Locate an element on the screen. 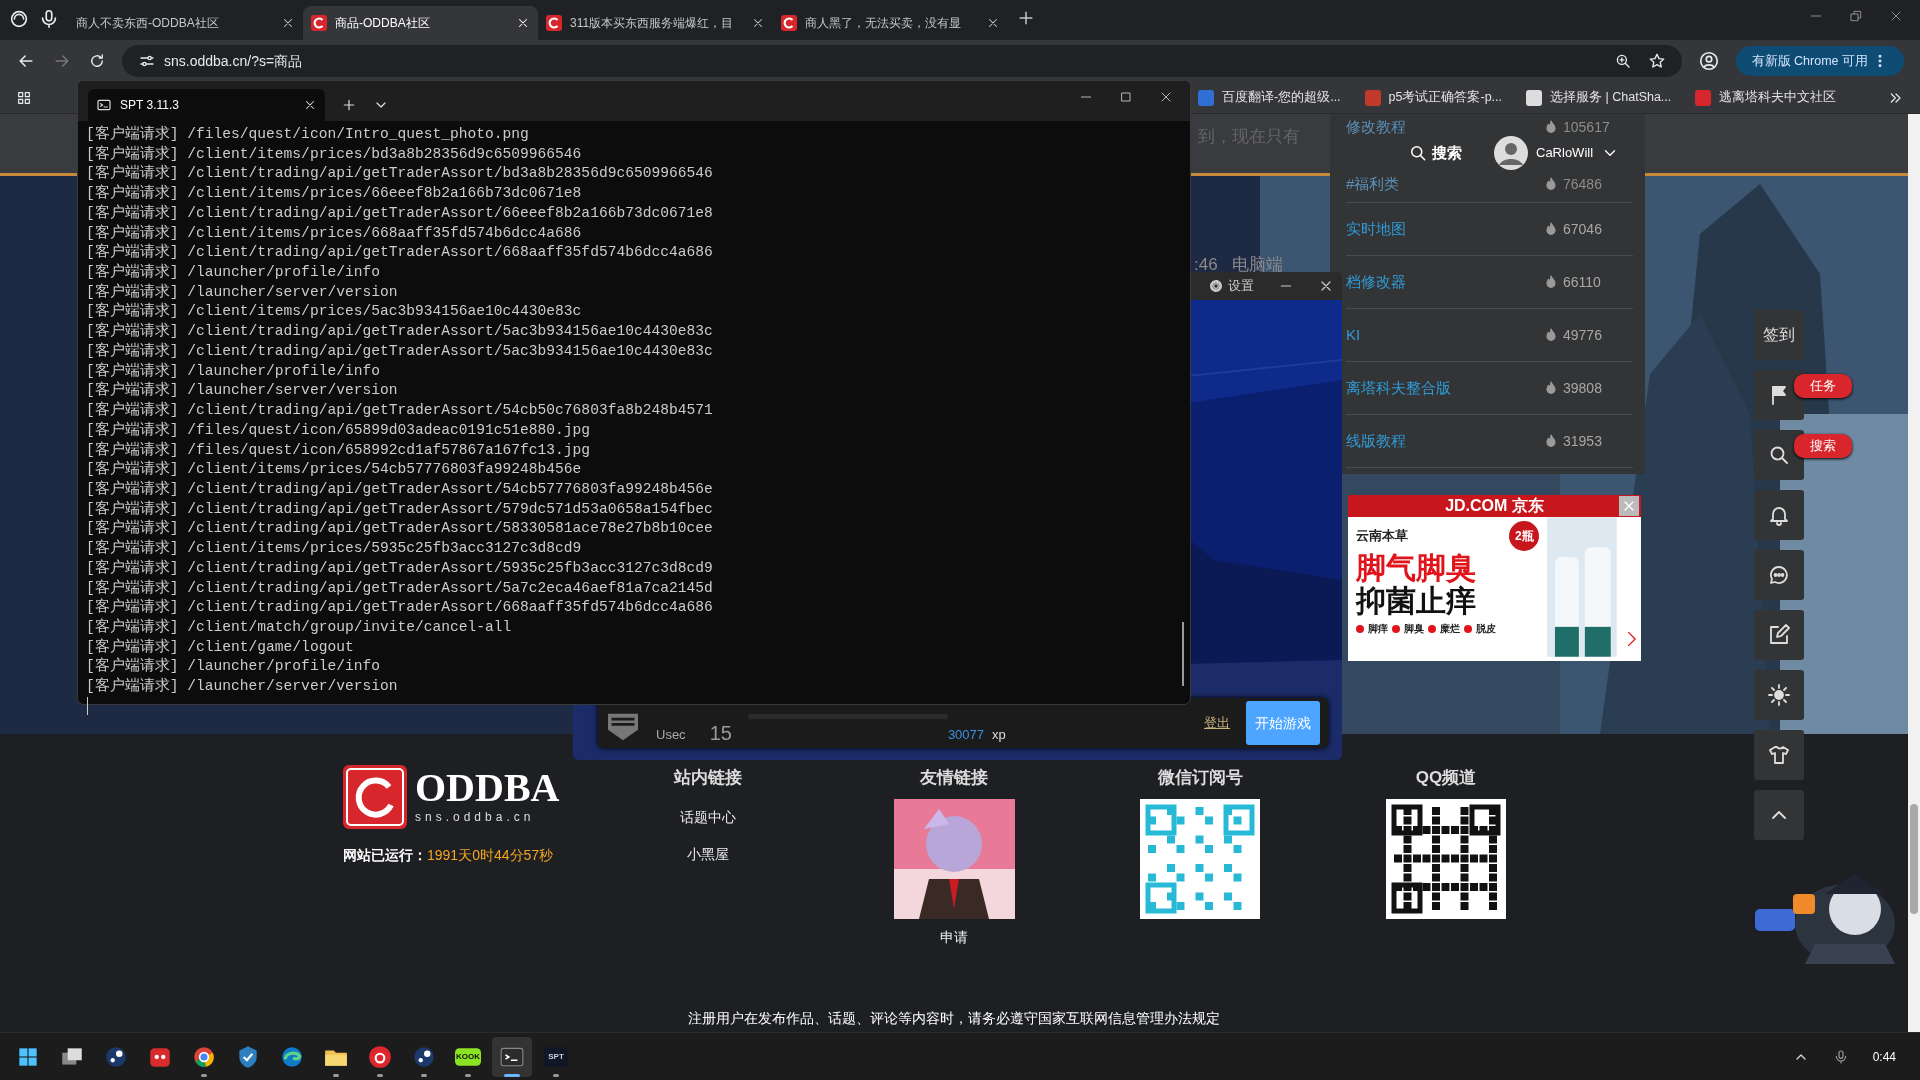 This screenshot has height=1080, width=1920. browser-tab: 商品-ODDBA社区 is located at coordinates (420, 23).